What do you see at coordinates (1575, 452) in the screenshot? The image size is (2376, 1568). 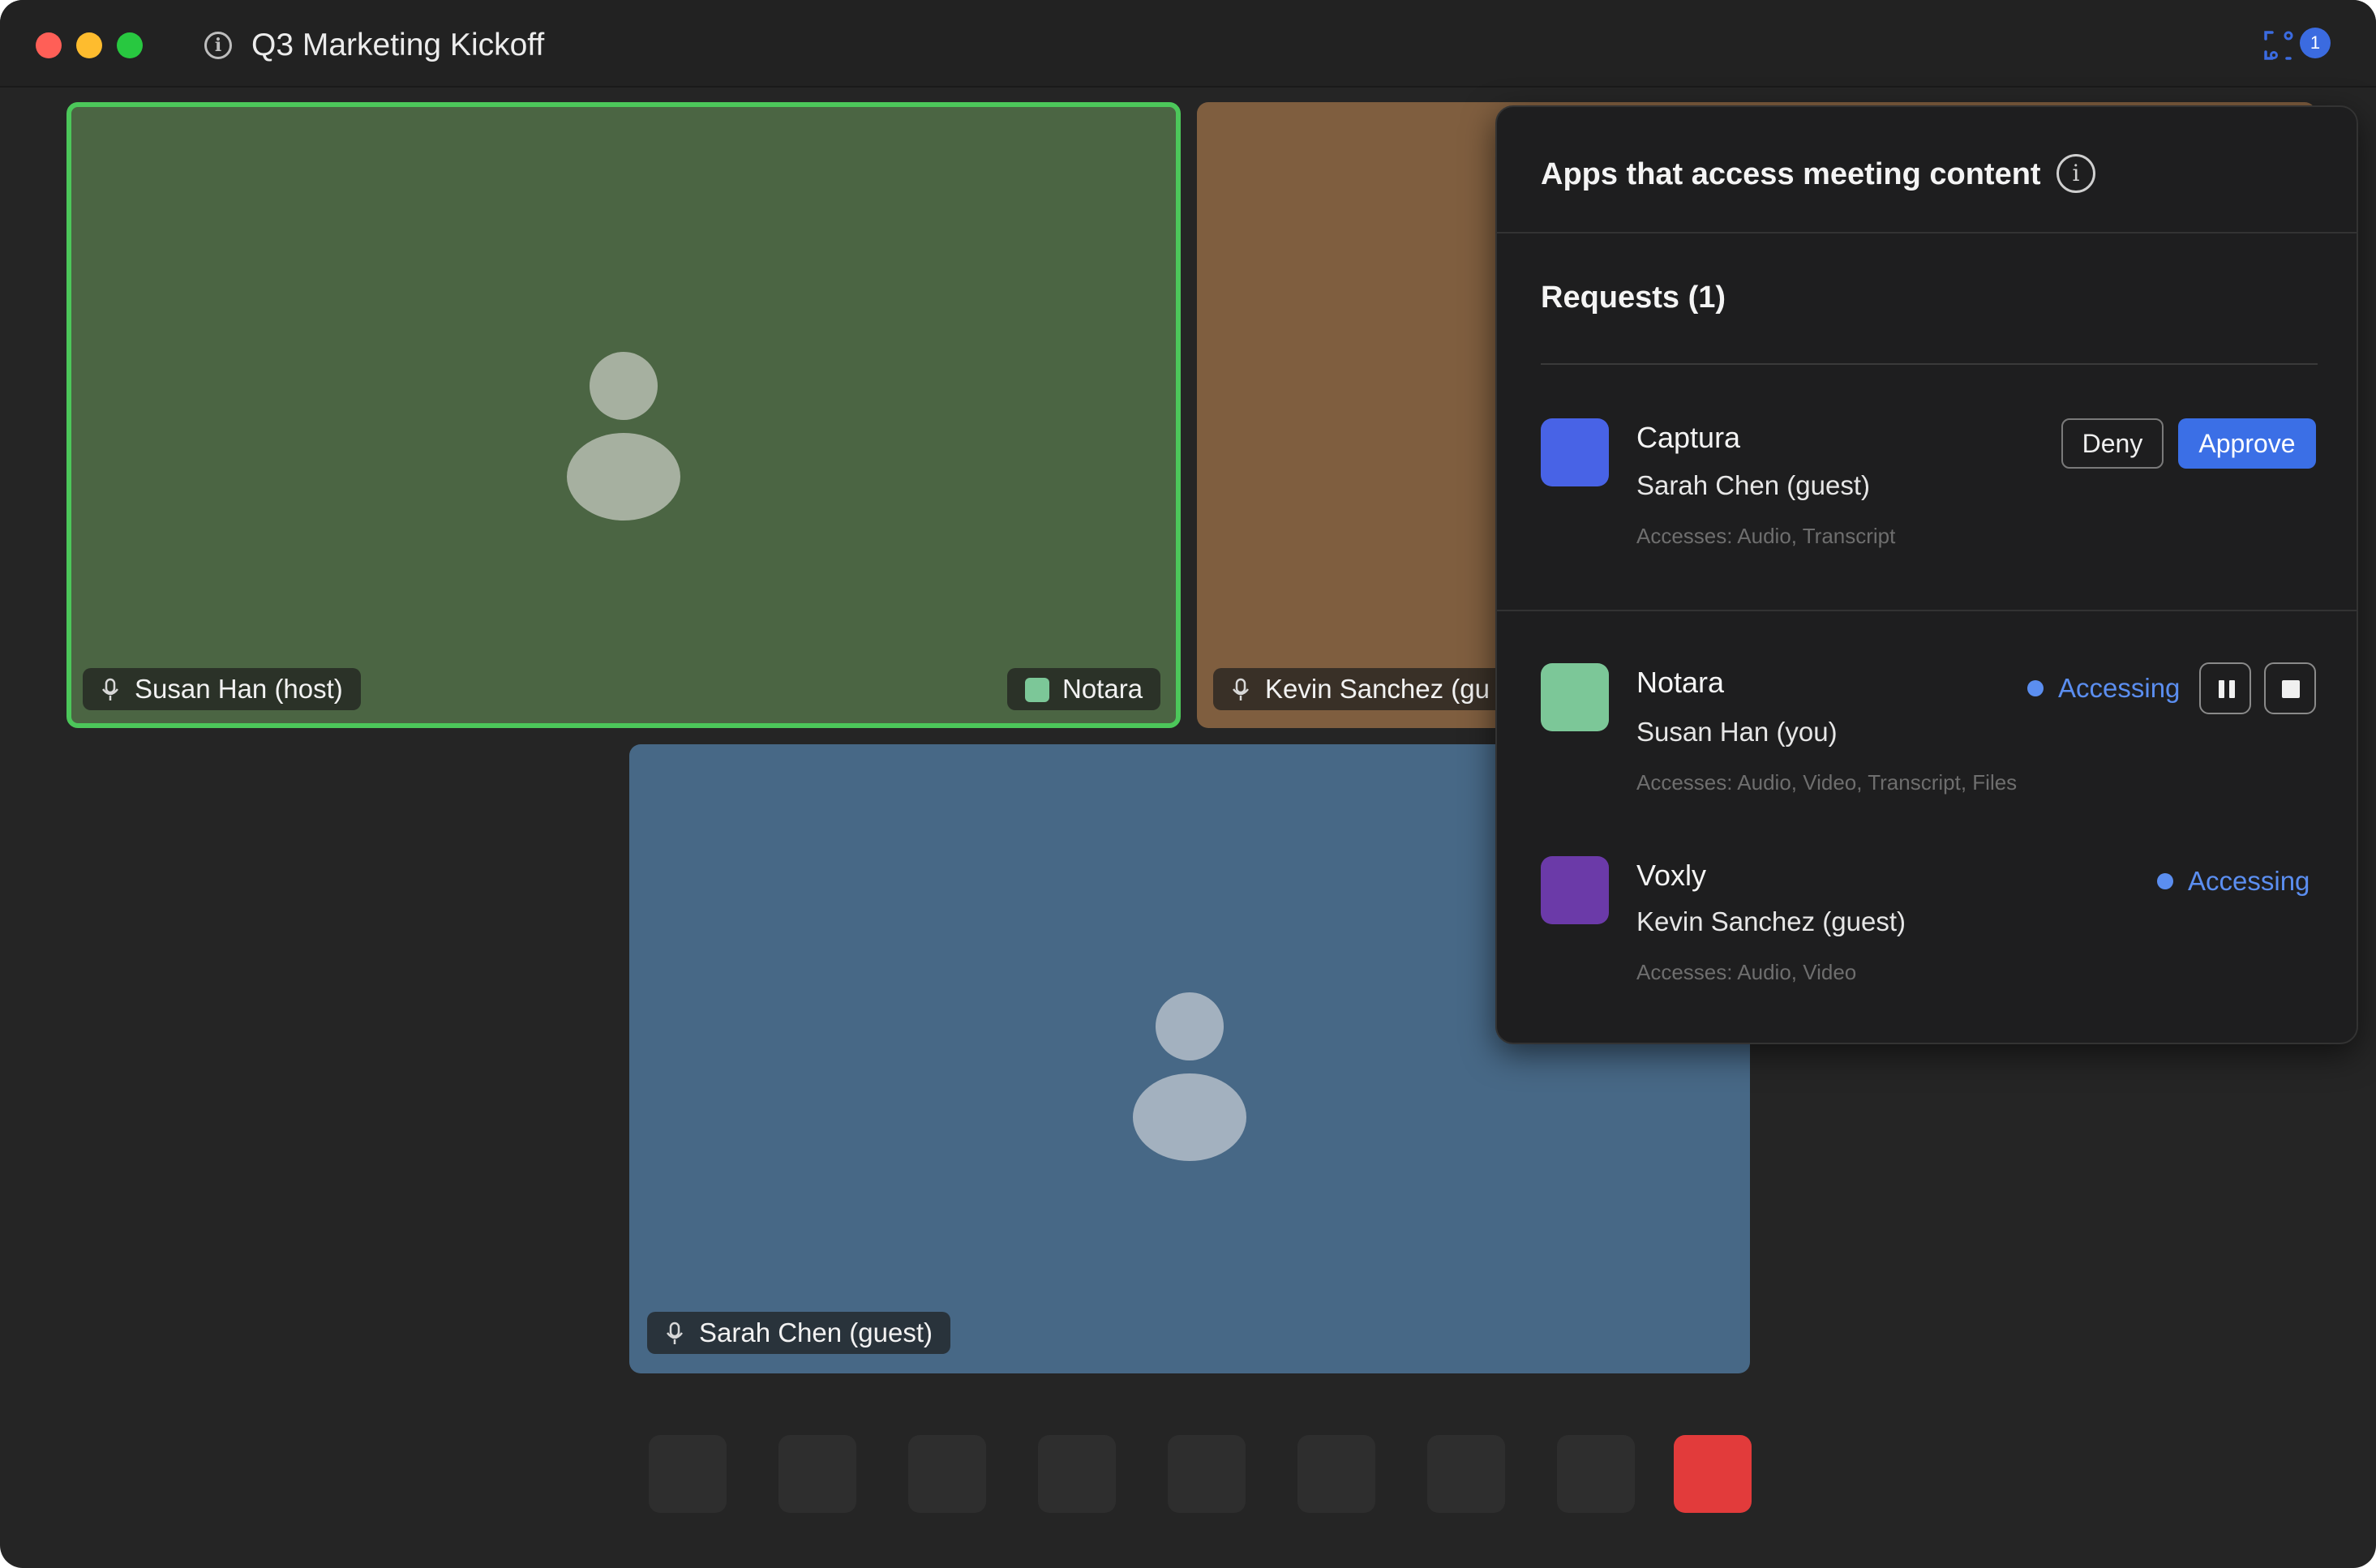 I see `captura-app-icon` at bounding box center [1575, 452].